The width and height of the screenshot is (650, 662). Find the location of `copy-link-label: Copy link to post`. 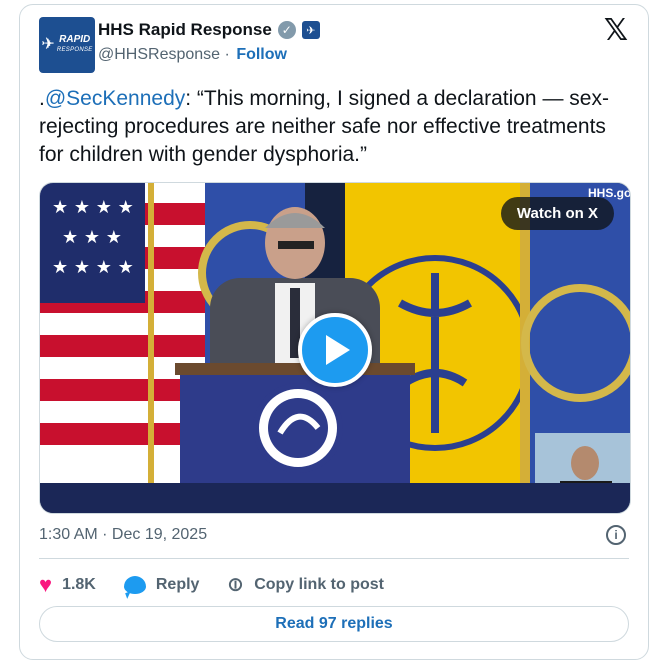

copy-link-label: Copy link to post is located at coordinates (319, 584).